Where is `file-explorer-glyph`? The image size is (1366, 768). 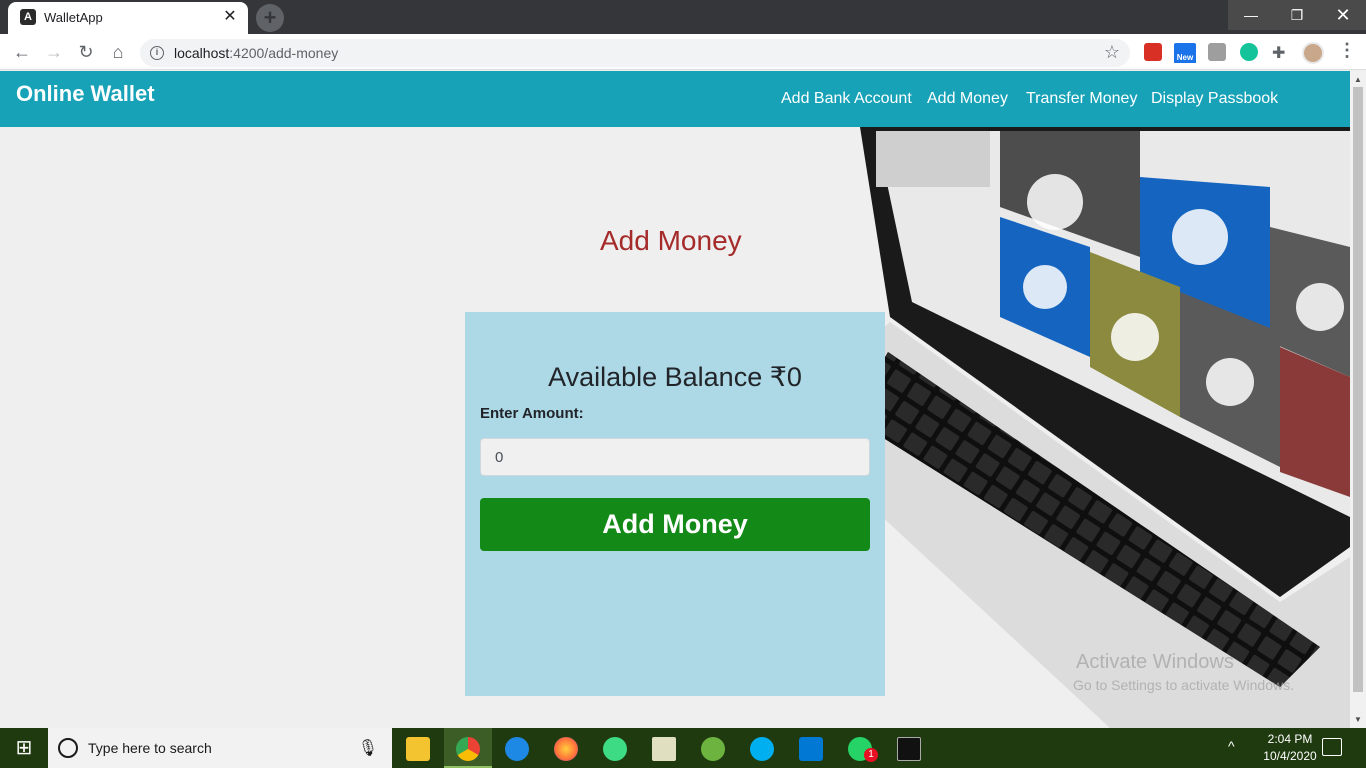
file-explorer-glyph is located at coordinates (418, 748).